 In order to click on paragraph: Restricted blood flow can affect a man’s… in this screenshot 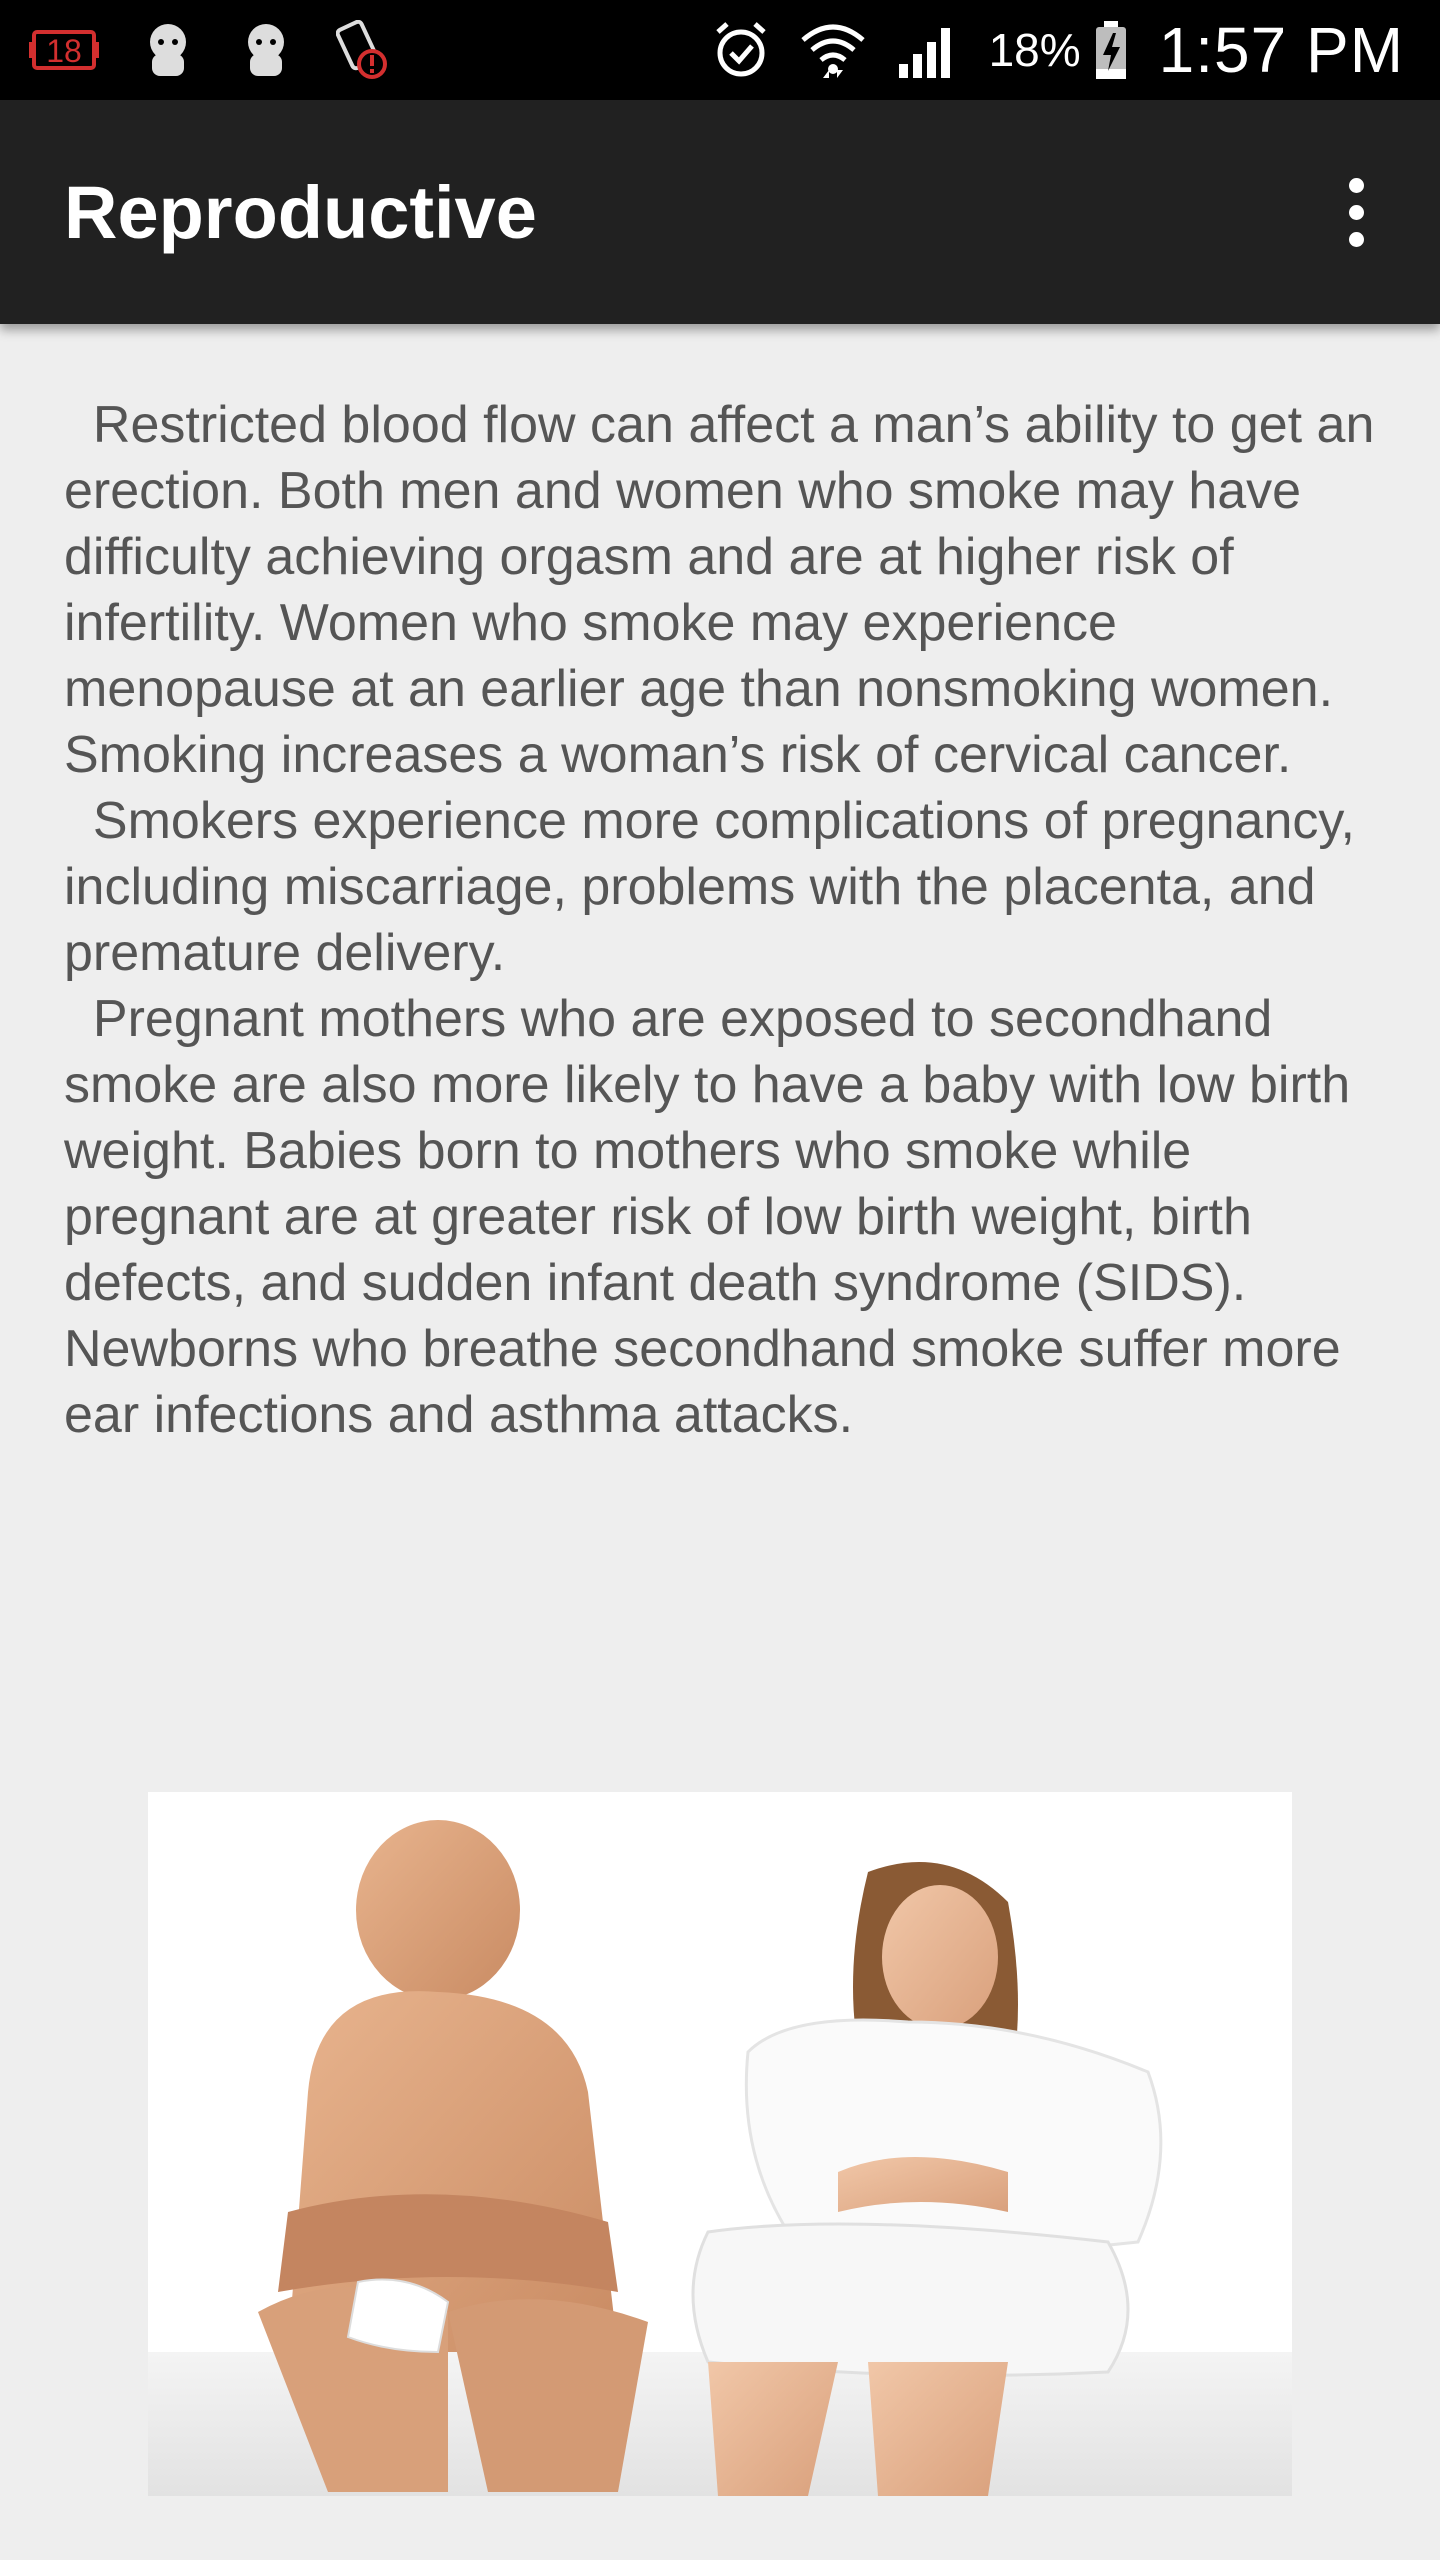, I will do `click(726, 590)`.